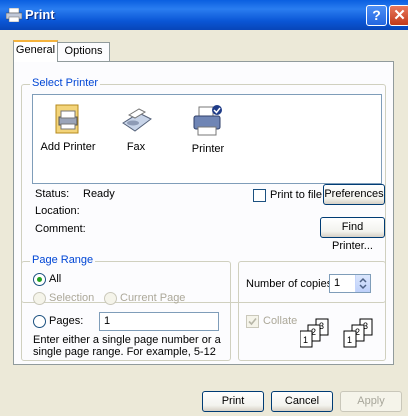 This screenshot has height=416, width=408. I want to click on copies-spinner, so click(362, 283).